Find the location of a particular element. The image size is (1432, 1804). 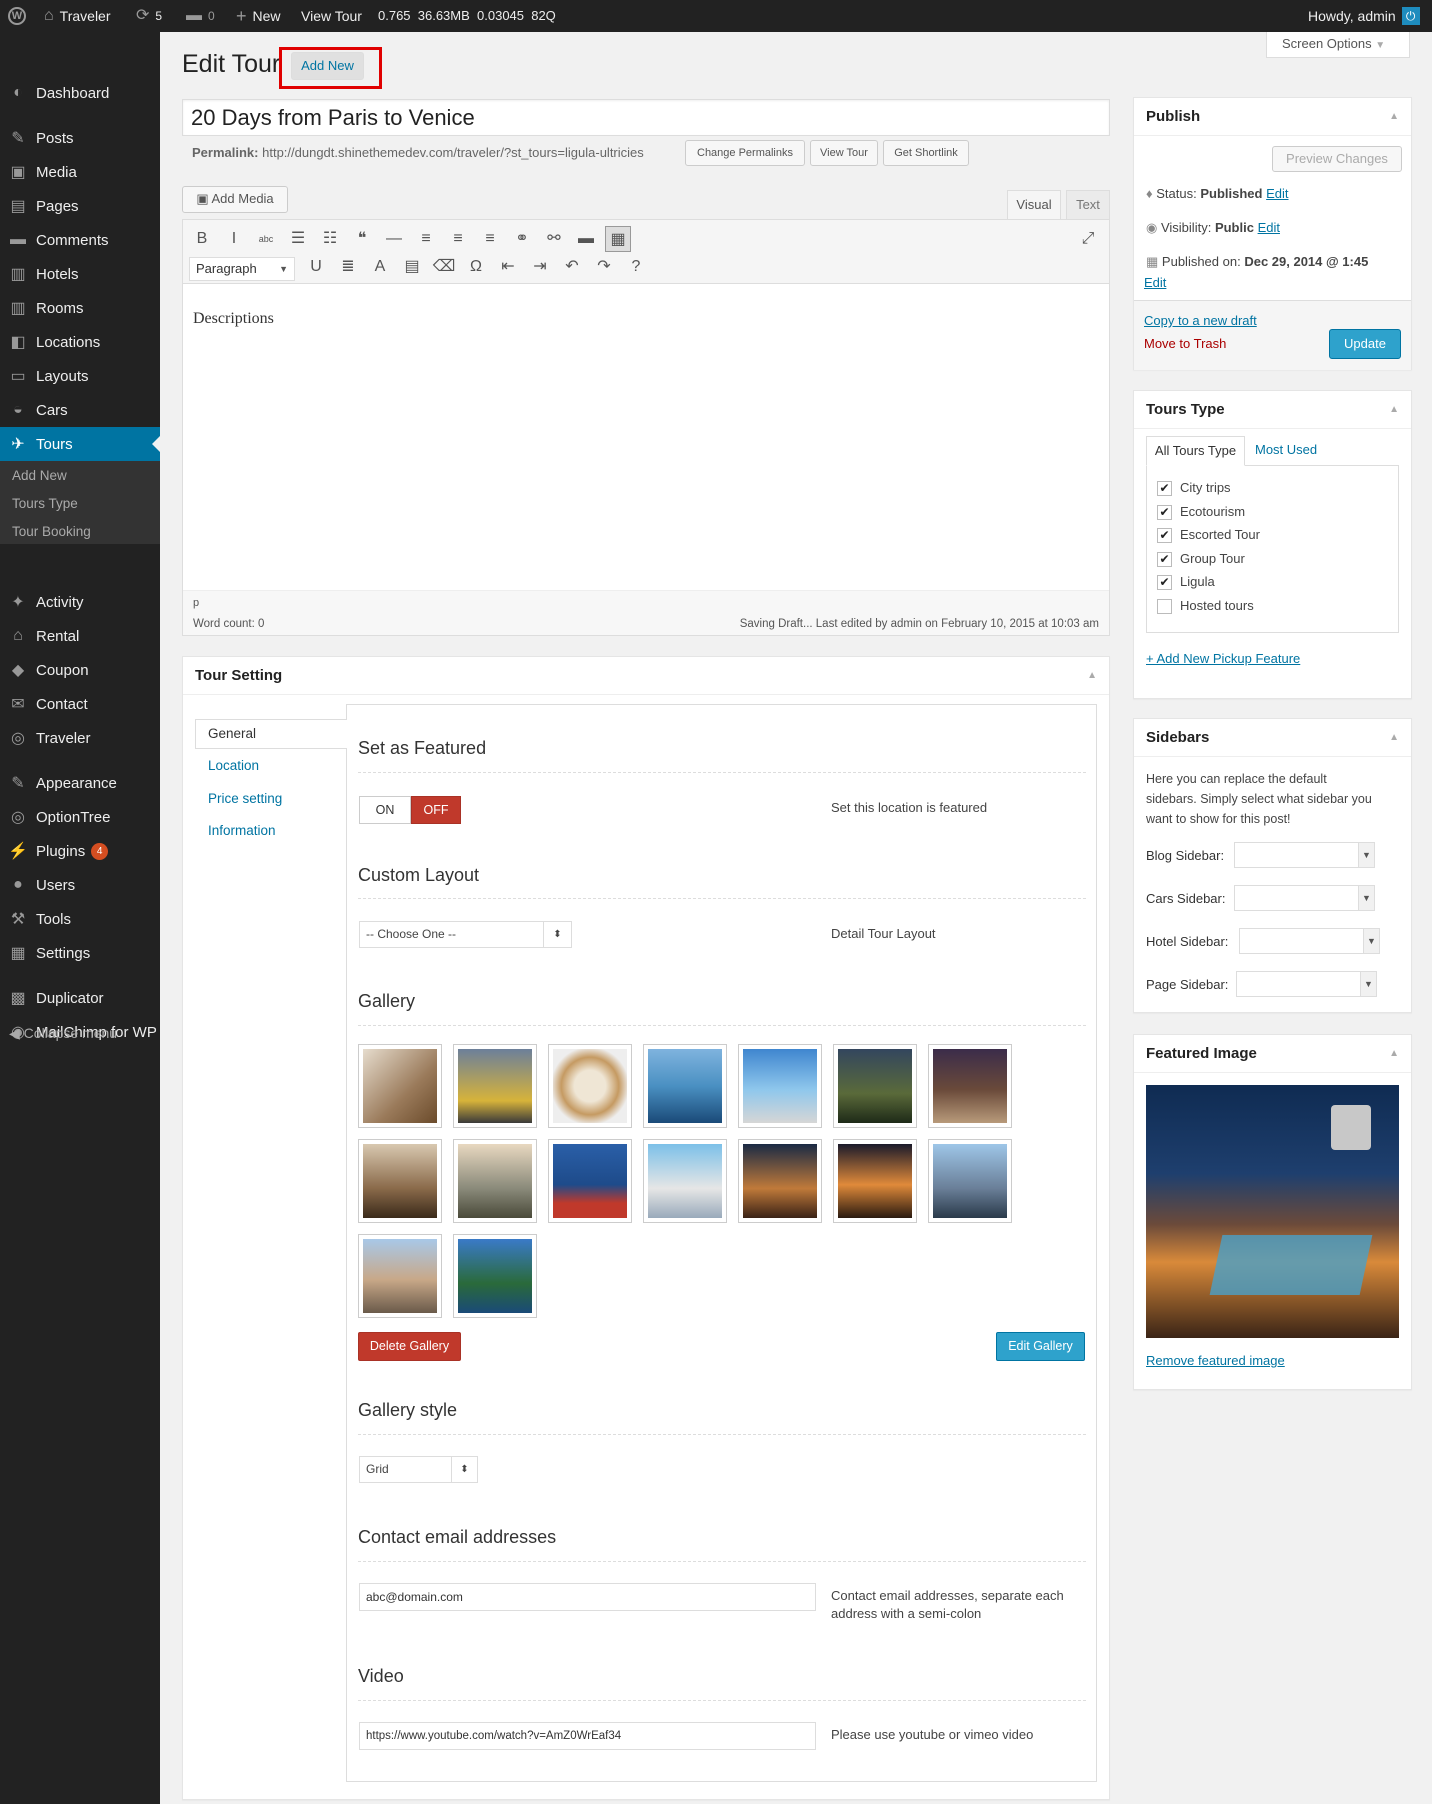

menu-item-posts: ✎ Posts is located at coordinates (80, 138).